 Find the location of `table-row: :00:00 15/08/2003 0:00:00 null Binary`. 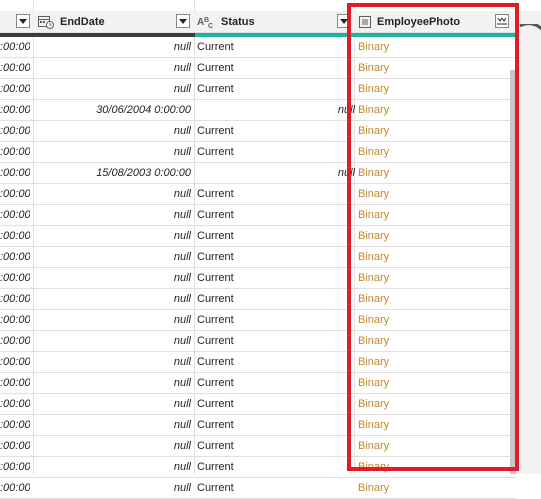

table-row: :00:00 15/08/2003 0:00:00 null Binary is located at coordinates (258, 173).